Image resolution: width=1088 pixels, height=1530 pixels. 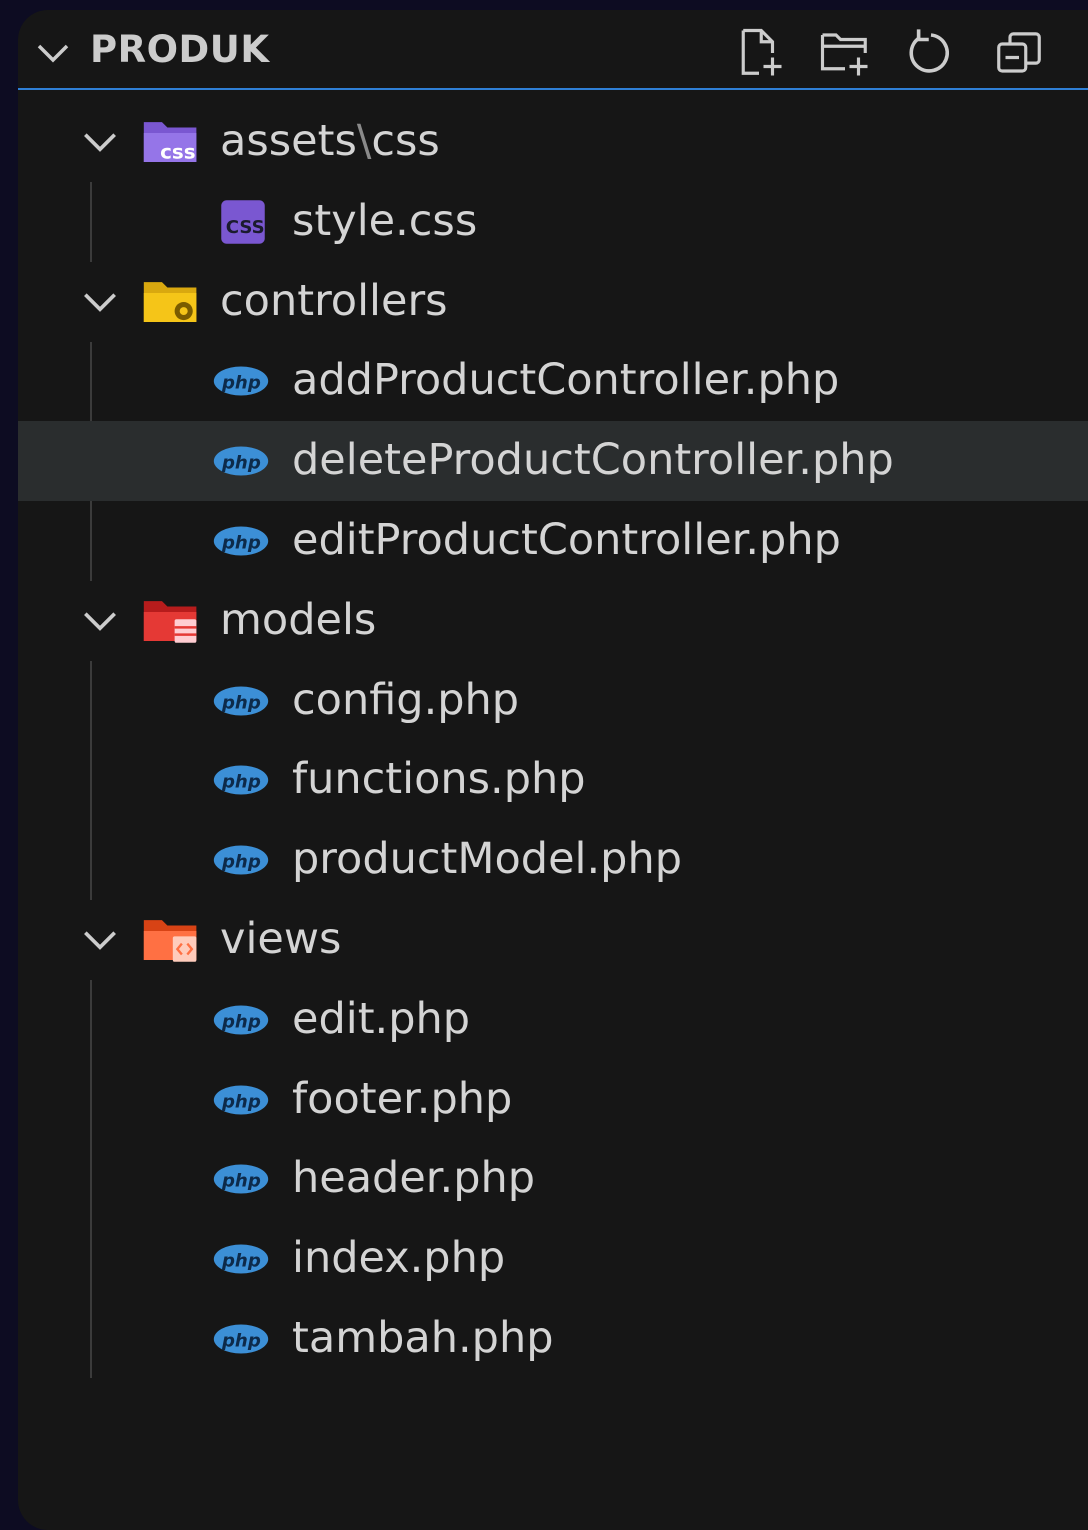 What do you see at coordinates (553, 302) in the screenshot?
I see `folder-controllers: controllers` at bounding box center [553, 302].